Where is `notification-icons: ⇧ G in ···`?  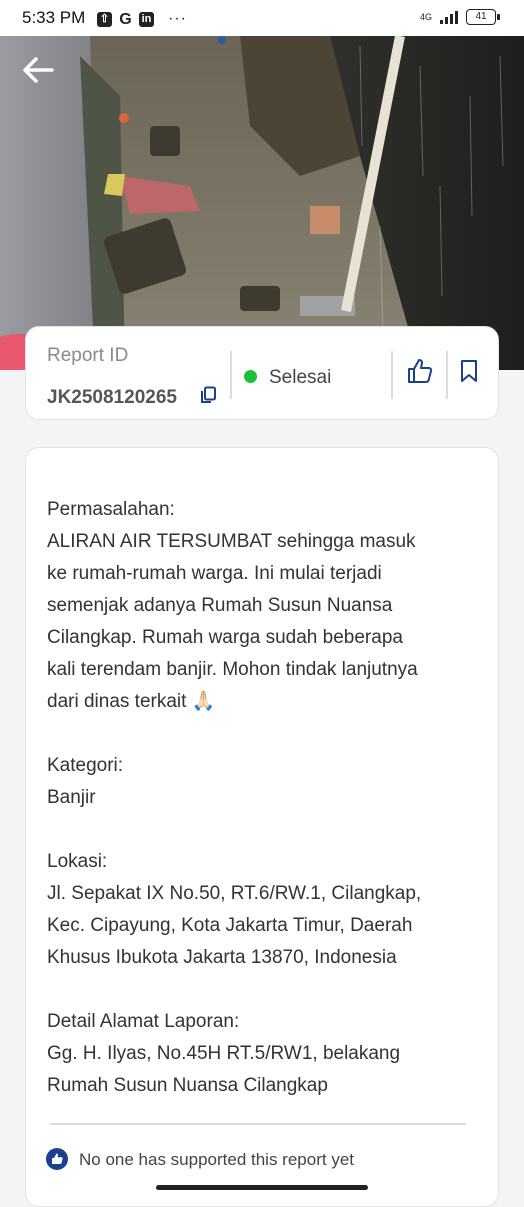 notification-icons: ⇧ G in ··· is located at coordinates (142, 19).